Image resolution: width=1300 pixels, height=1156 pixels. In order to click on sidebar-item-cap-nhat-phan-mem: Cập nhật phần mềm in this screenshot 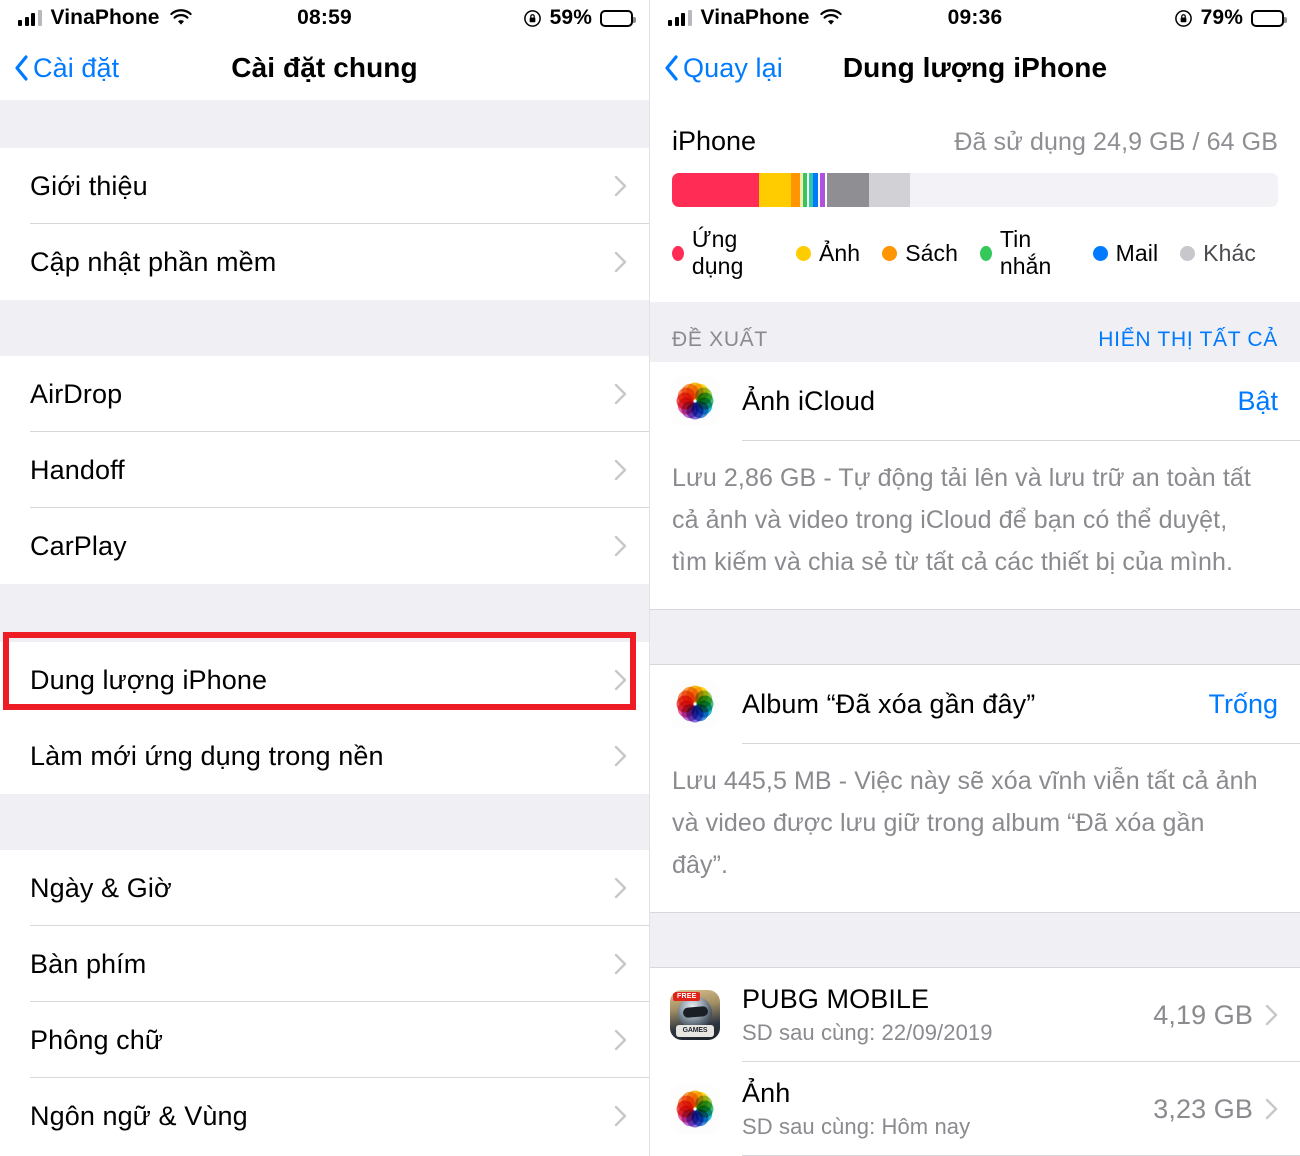, I will do `click(324, 262)`.